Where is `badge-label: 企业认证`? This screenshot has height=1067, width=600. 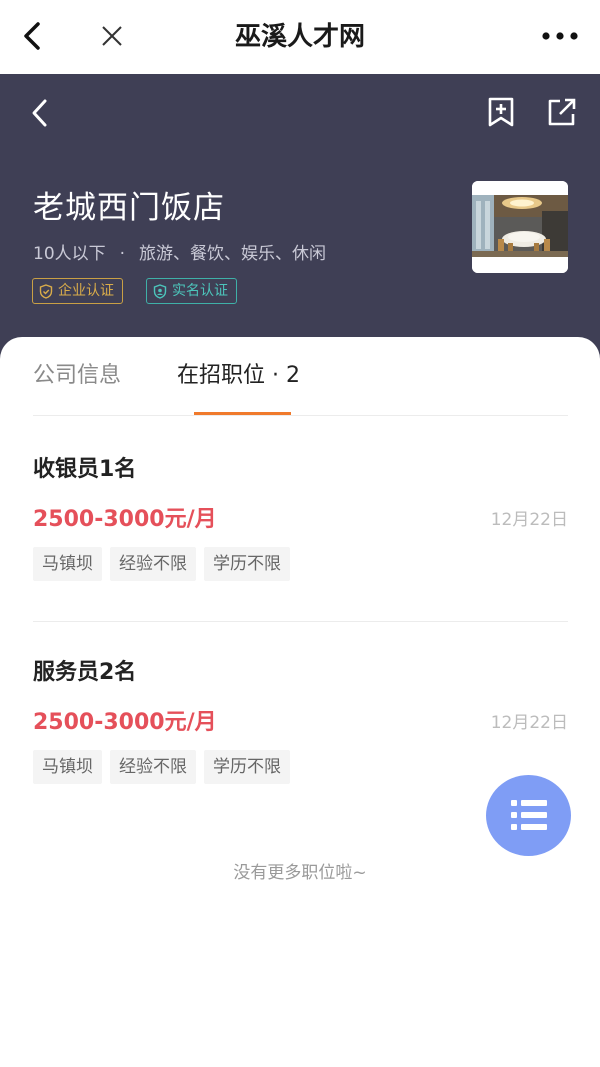 badge-label: 企业认证 is located at coordinates (86, 291).